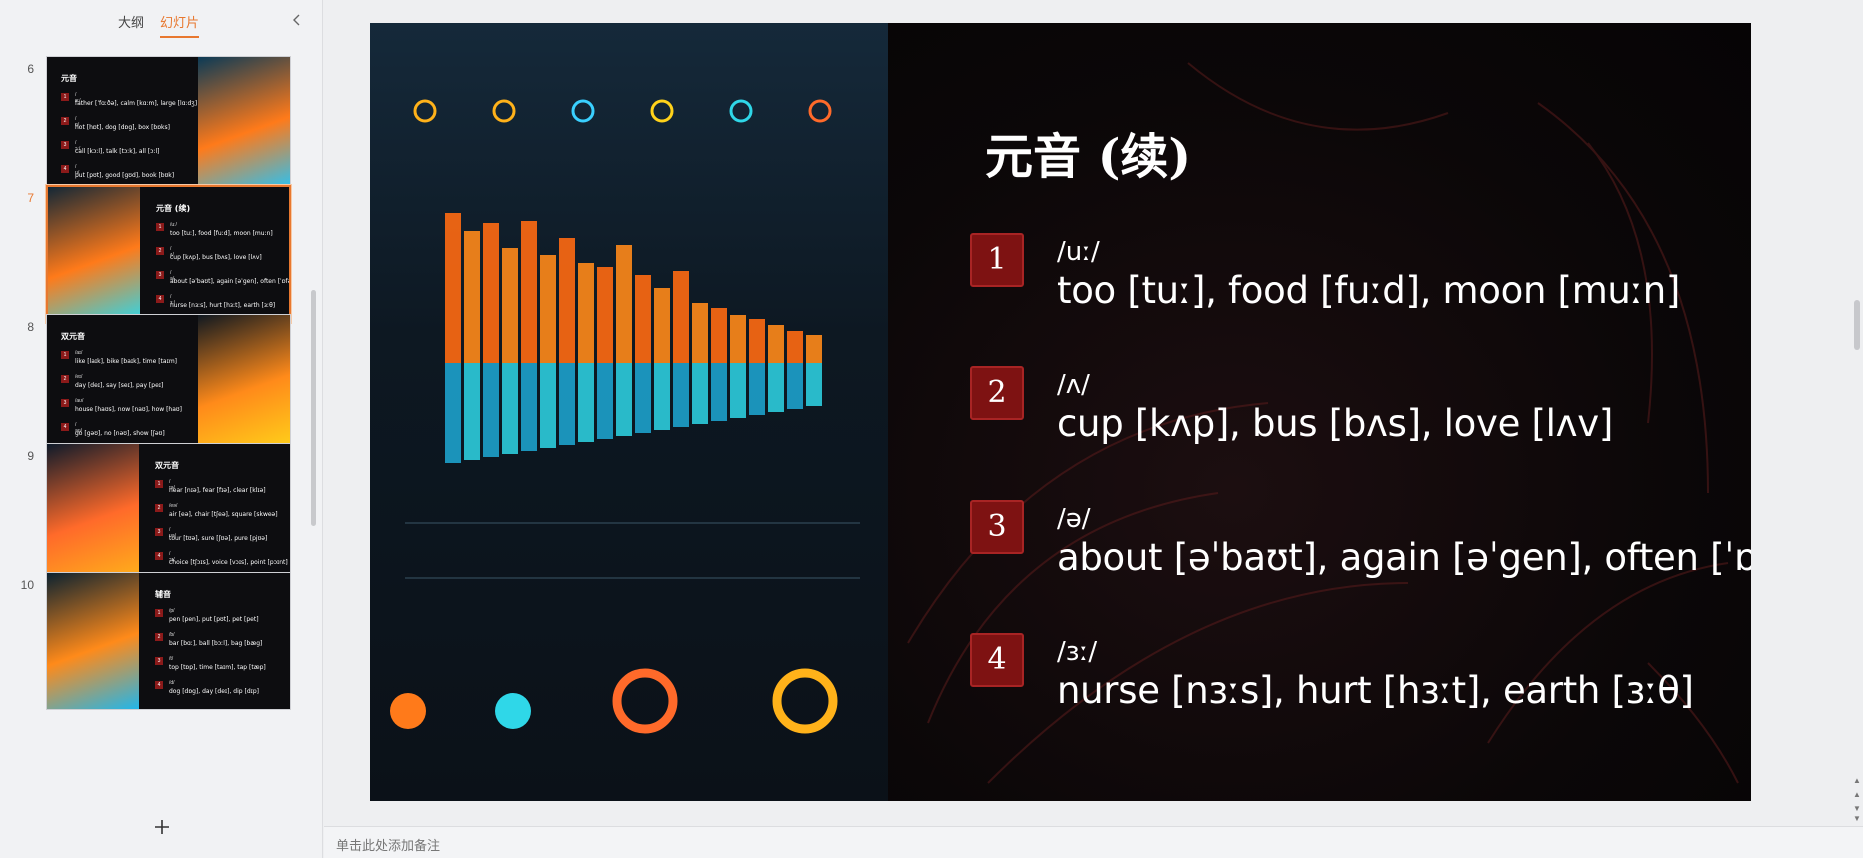 The width and height of the screenshot is (1863, 858). What do you see at coordinates (997, 660) in the screenshot?
I see `item-number-badge: 4` at bounding box center [997, 660].